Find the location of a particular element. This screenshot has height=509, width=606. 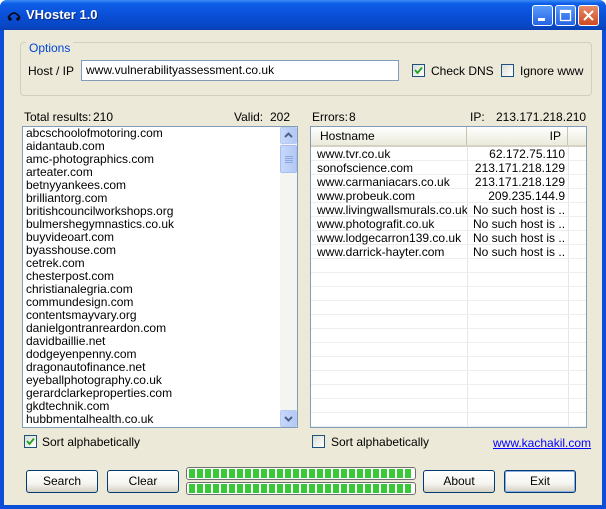

scroll-thumb is located at coordinates (288, 159).